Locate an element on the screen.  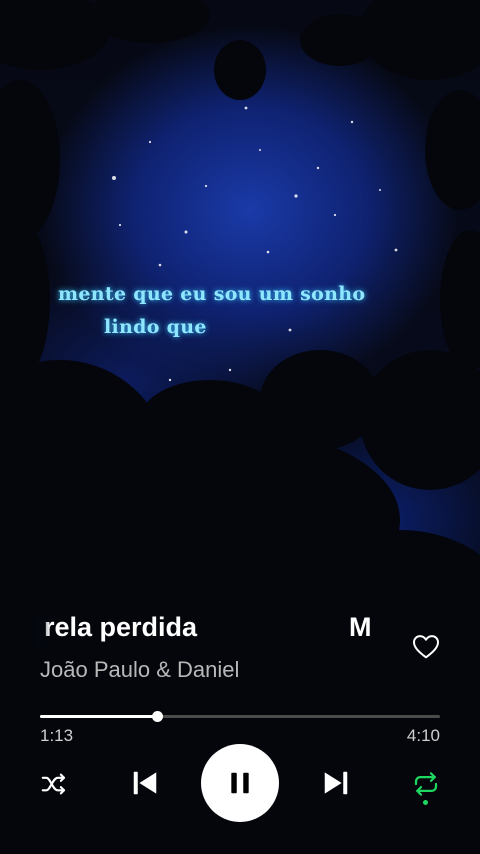
lyric-sung-part: lindo que is located at coordinates (155, 327).